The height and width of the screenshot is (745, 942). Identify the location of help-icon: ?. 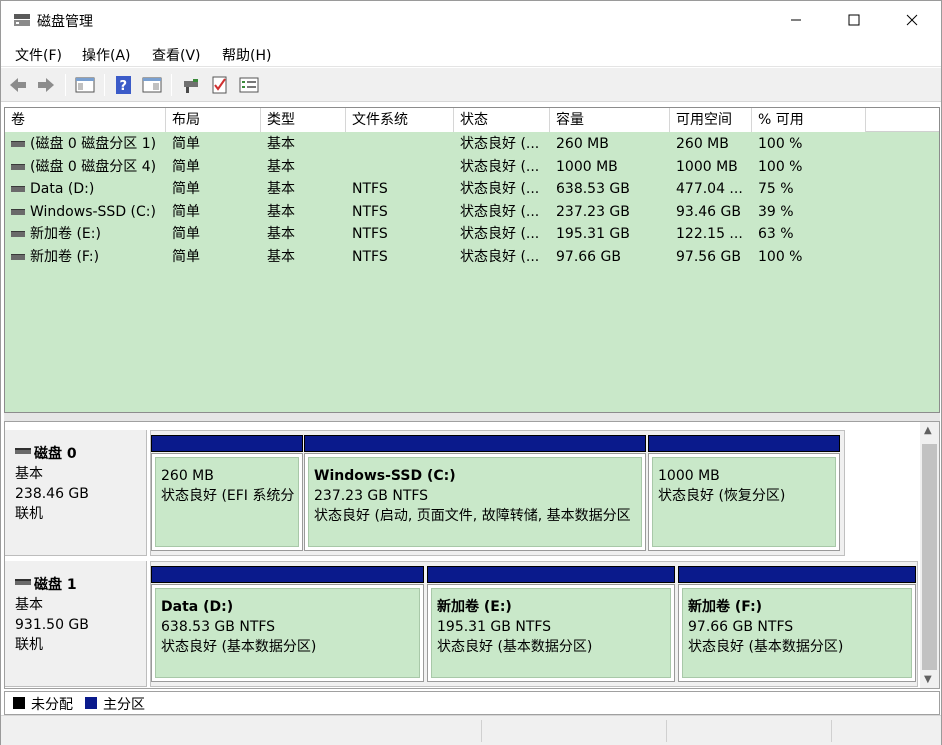
(124, 85).